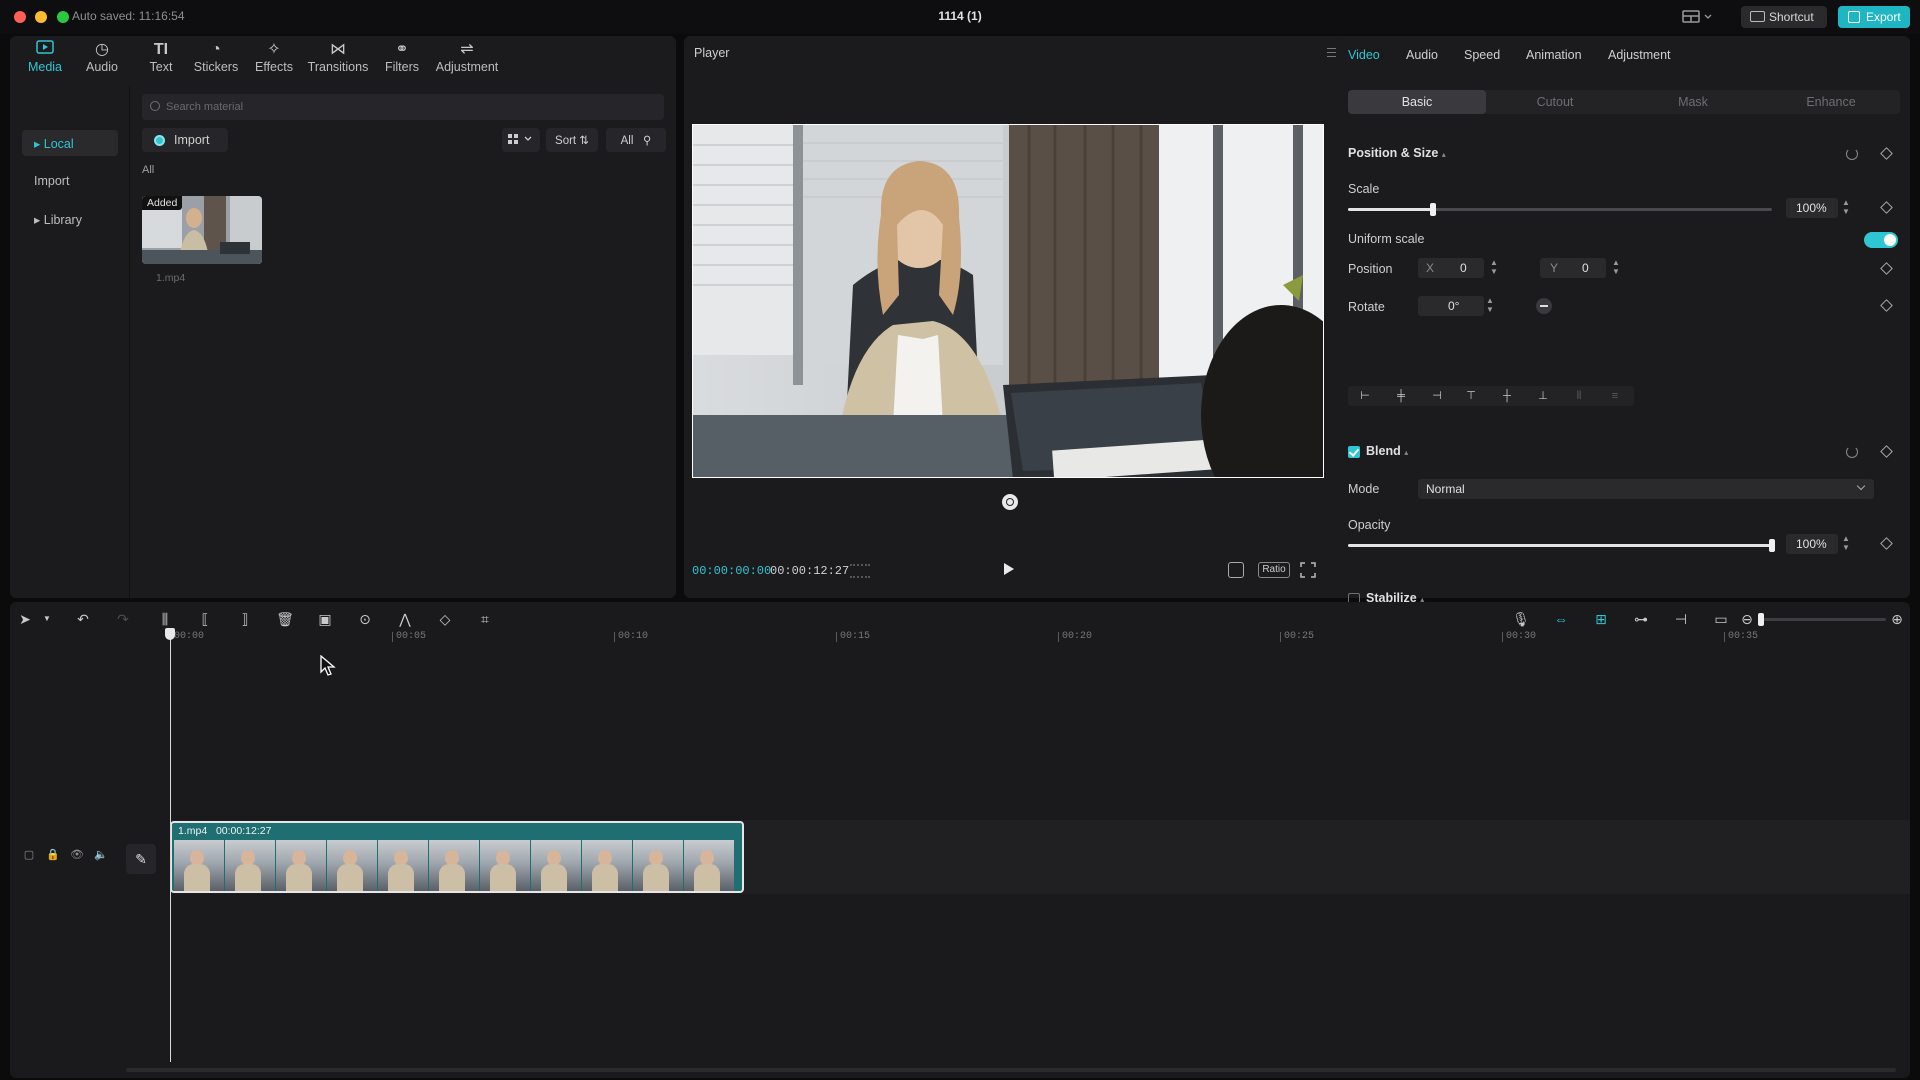 Image resolution: width=1920 pixels, height=1080 pixels. What do you see at coordinates (216, 57) in the screenshot?
I see `tab-stickers: ◔ Stickers` at bounding box center [216, 57].